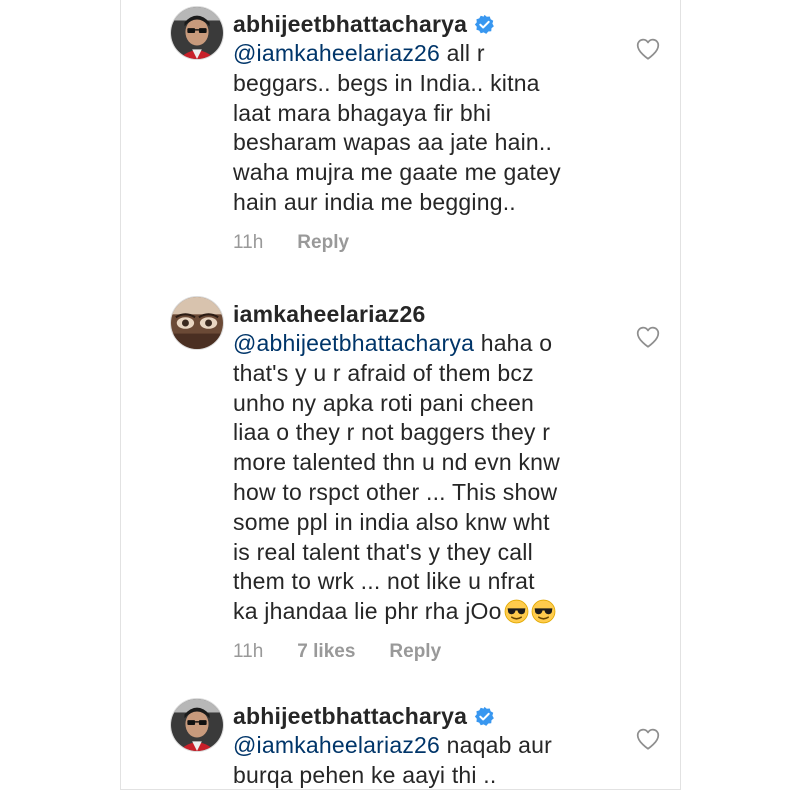  I want to click on comment-meta: 11h Reply, so click(423, 243).